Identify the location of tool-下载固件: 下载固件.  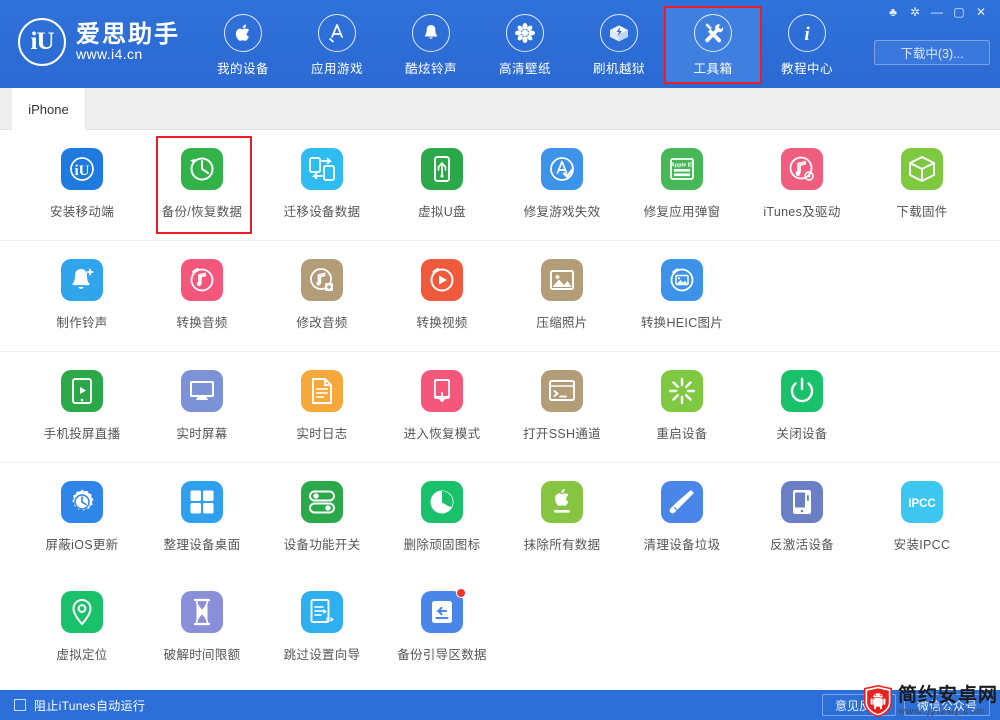
(922, 185).